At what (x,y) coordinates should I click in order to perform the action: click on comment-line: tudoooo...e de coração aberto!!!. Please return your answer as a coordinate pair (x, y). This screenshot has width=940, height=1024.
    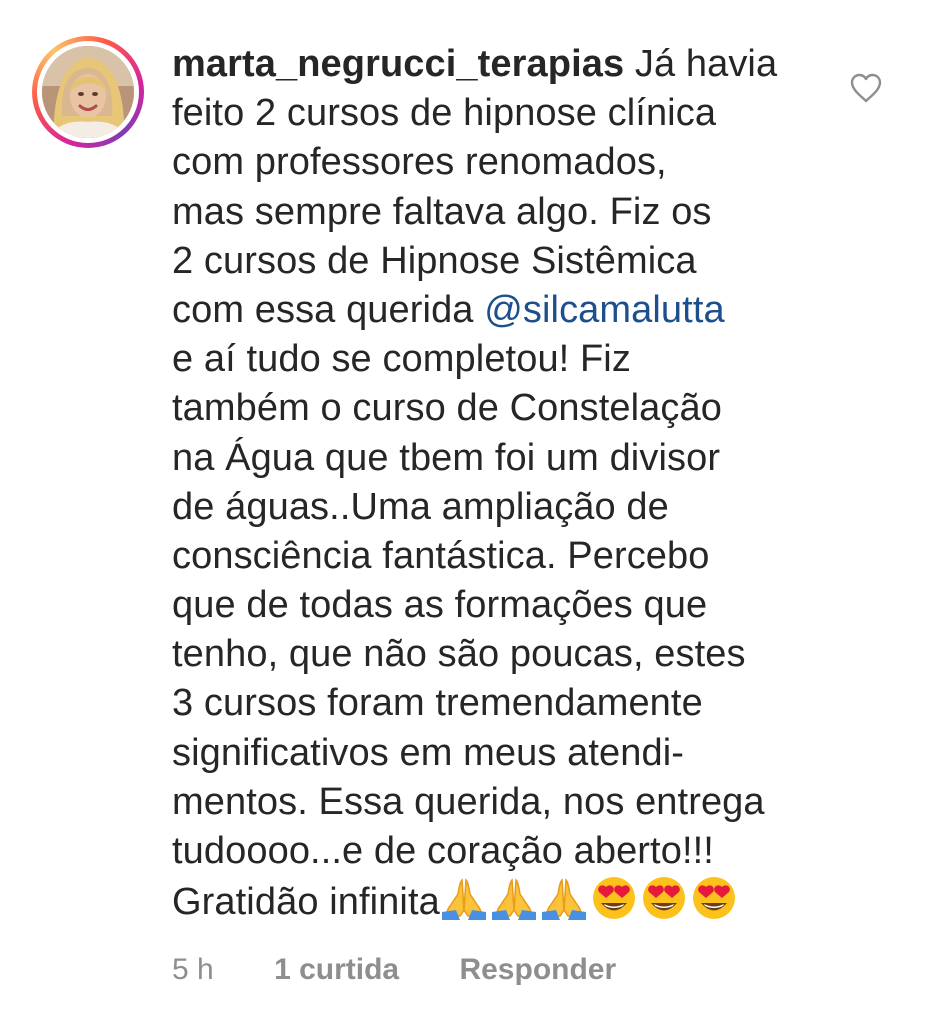
    Looking at the image, I should click on (443, 851).